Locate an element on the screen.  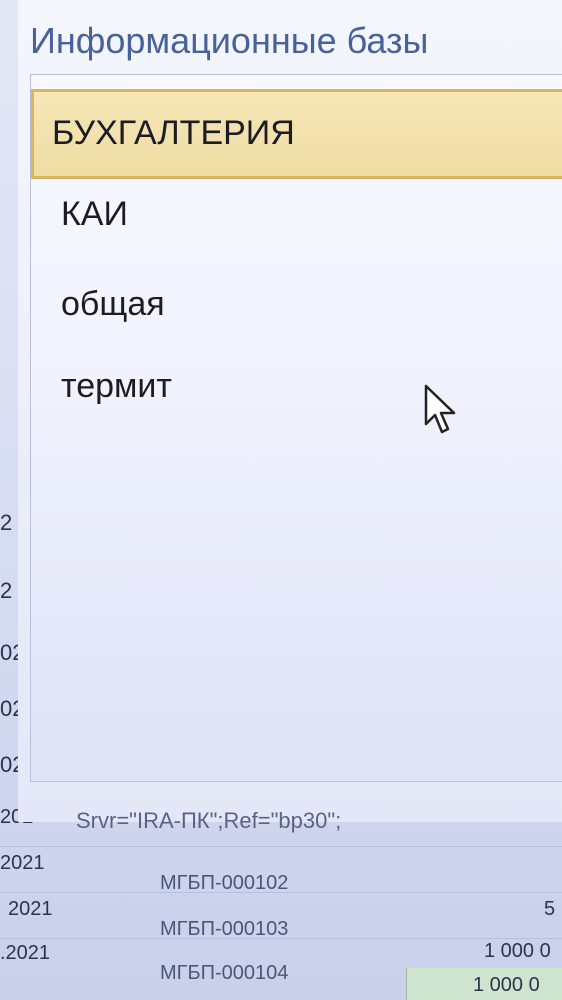
infobase-item-kai: КАИ is located at coordinates (94, 214).